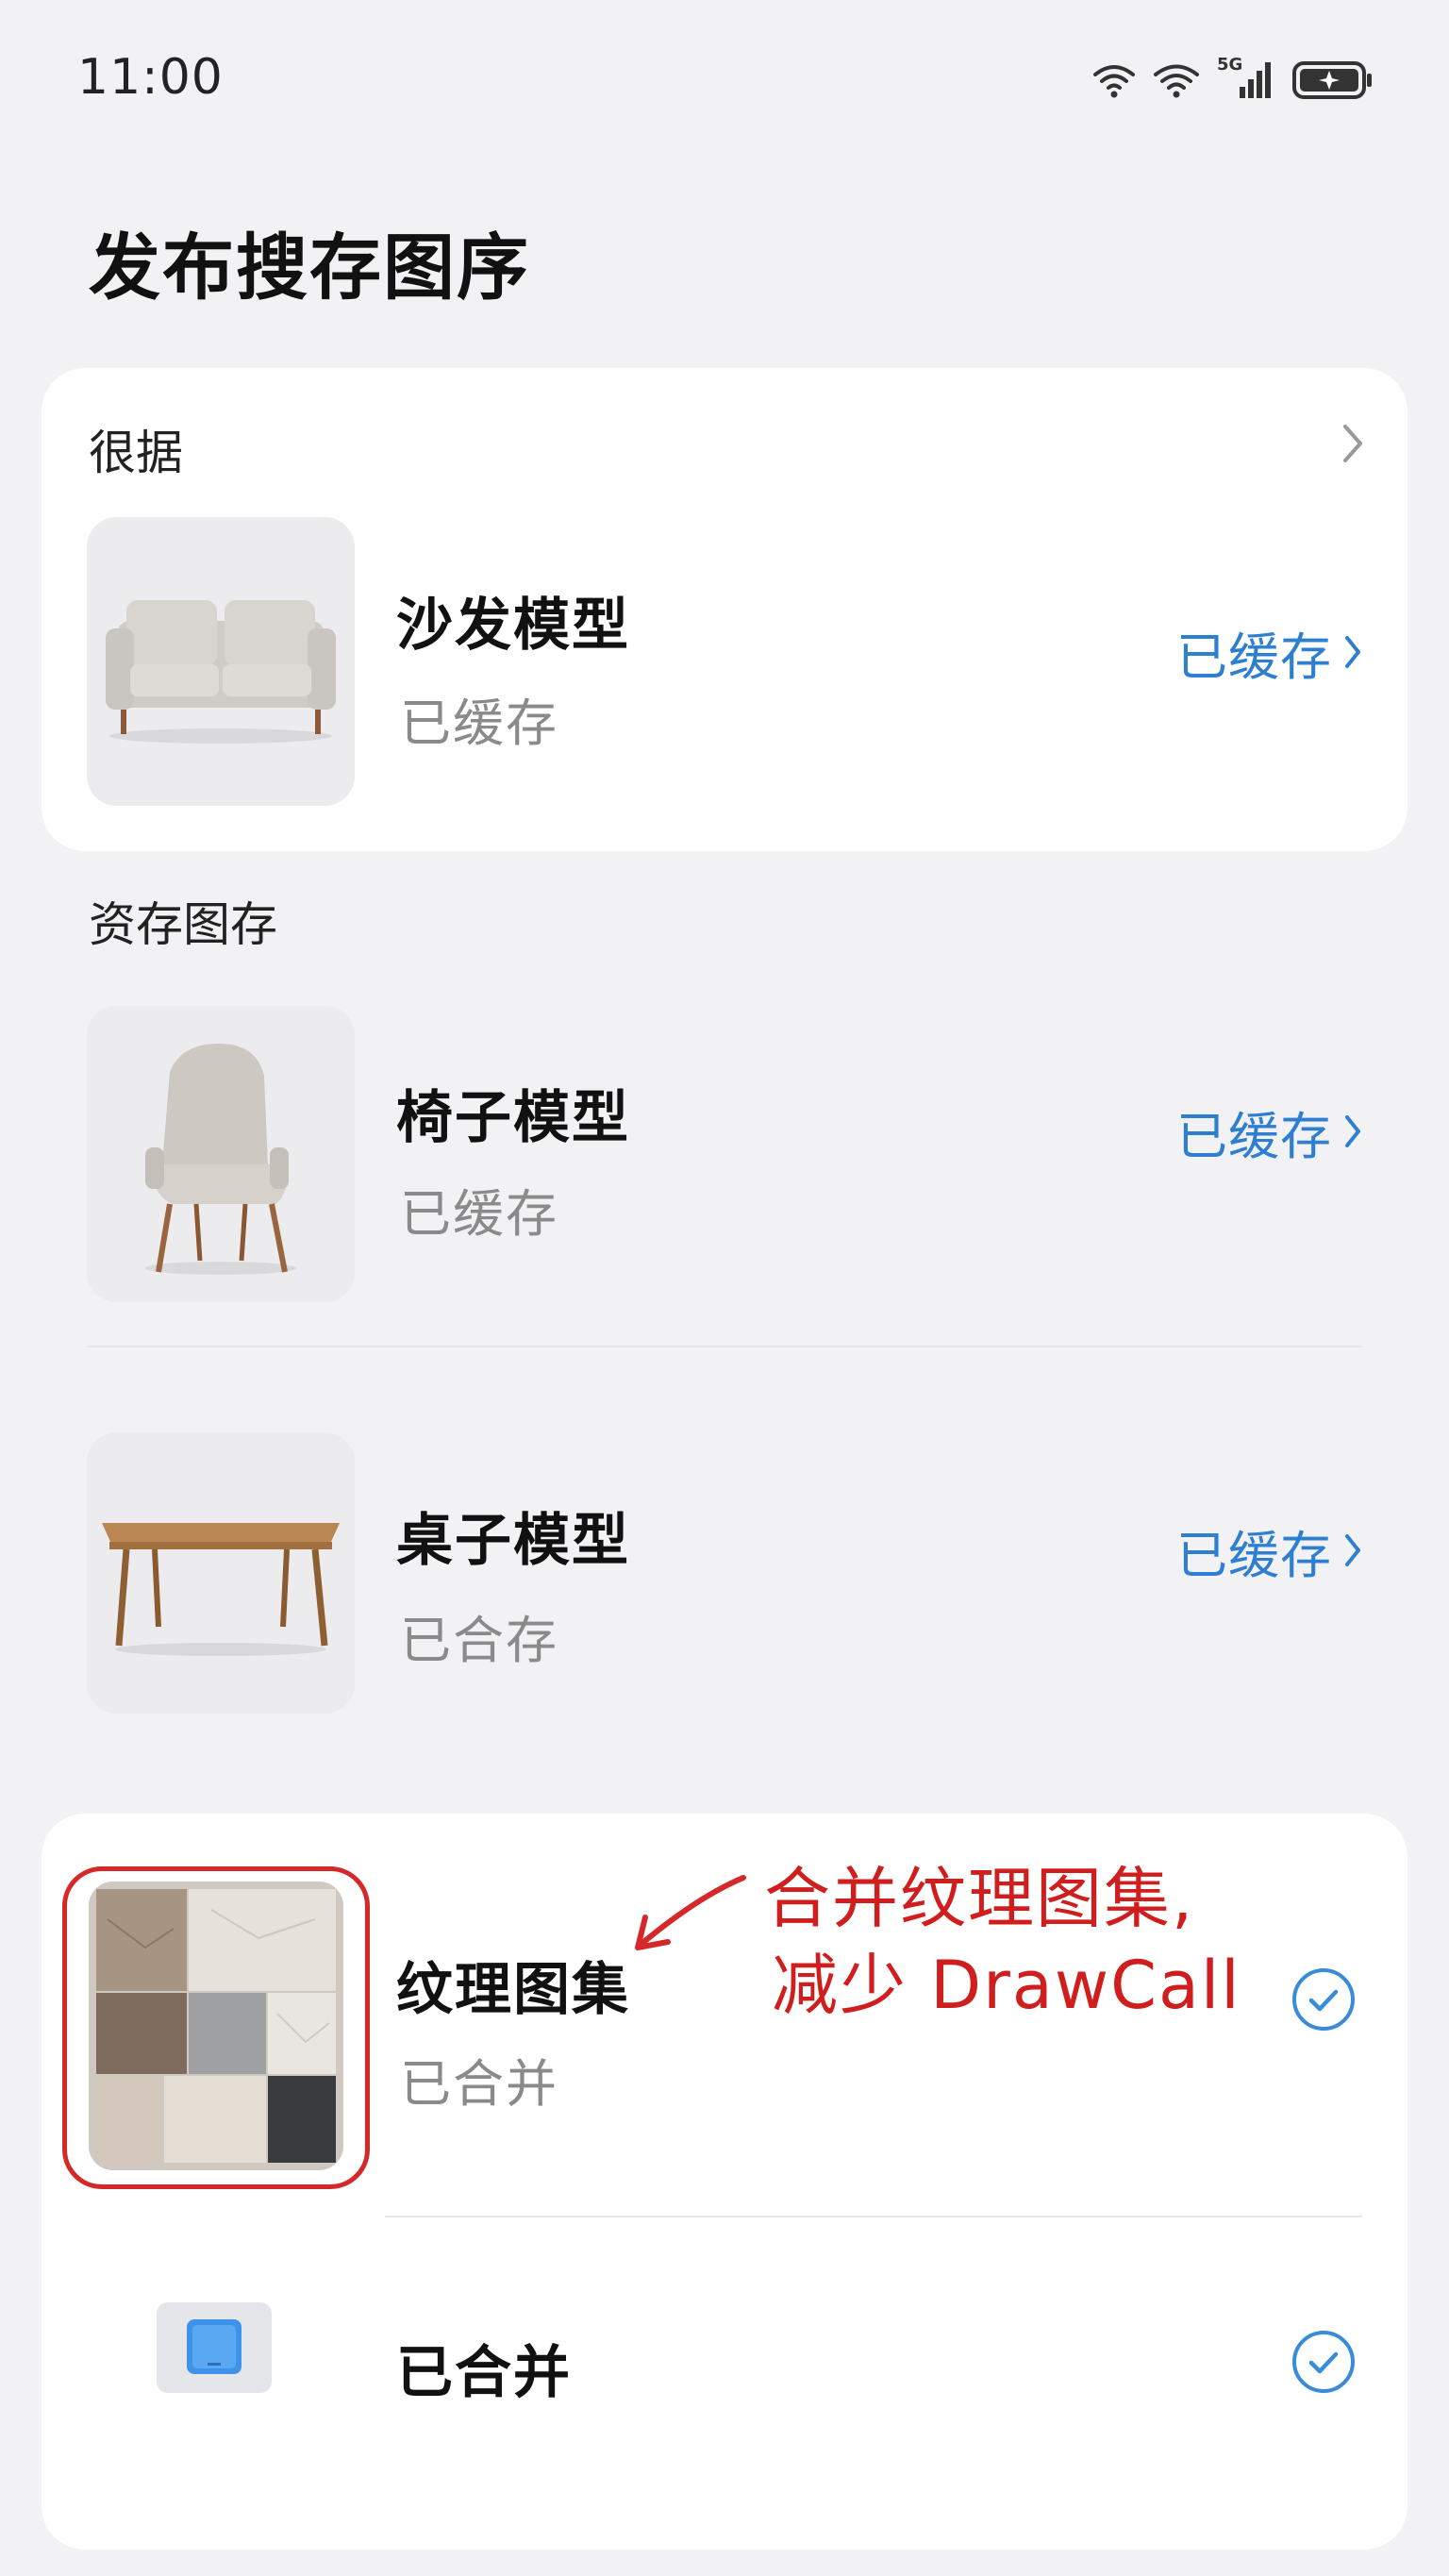 This screenshot has width=1449, height=2576. What do you see at coordinates (724, 80) in the screenshot?
I see `status-bar: 11:00 5G` at bounding box center [724, 80].